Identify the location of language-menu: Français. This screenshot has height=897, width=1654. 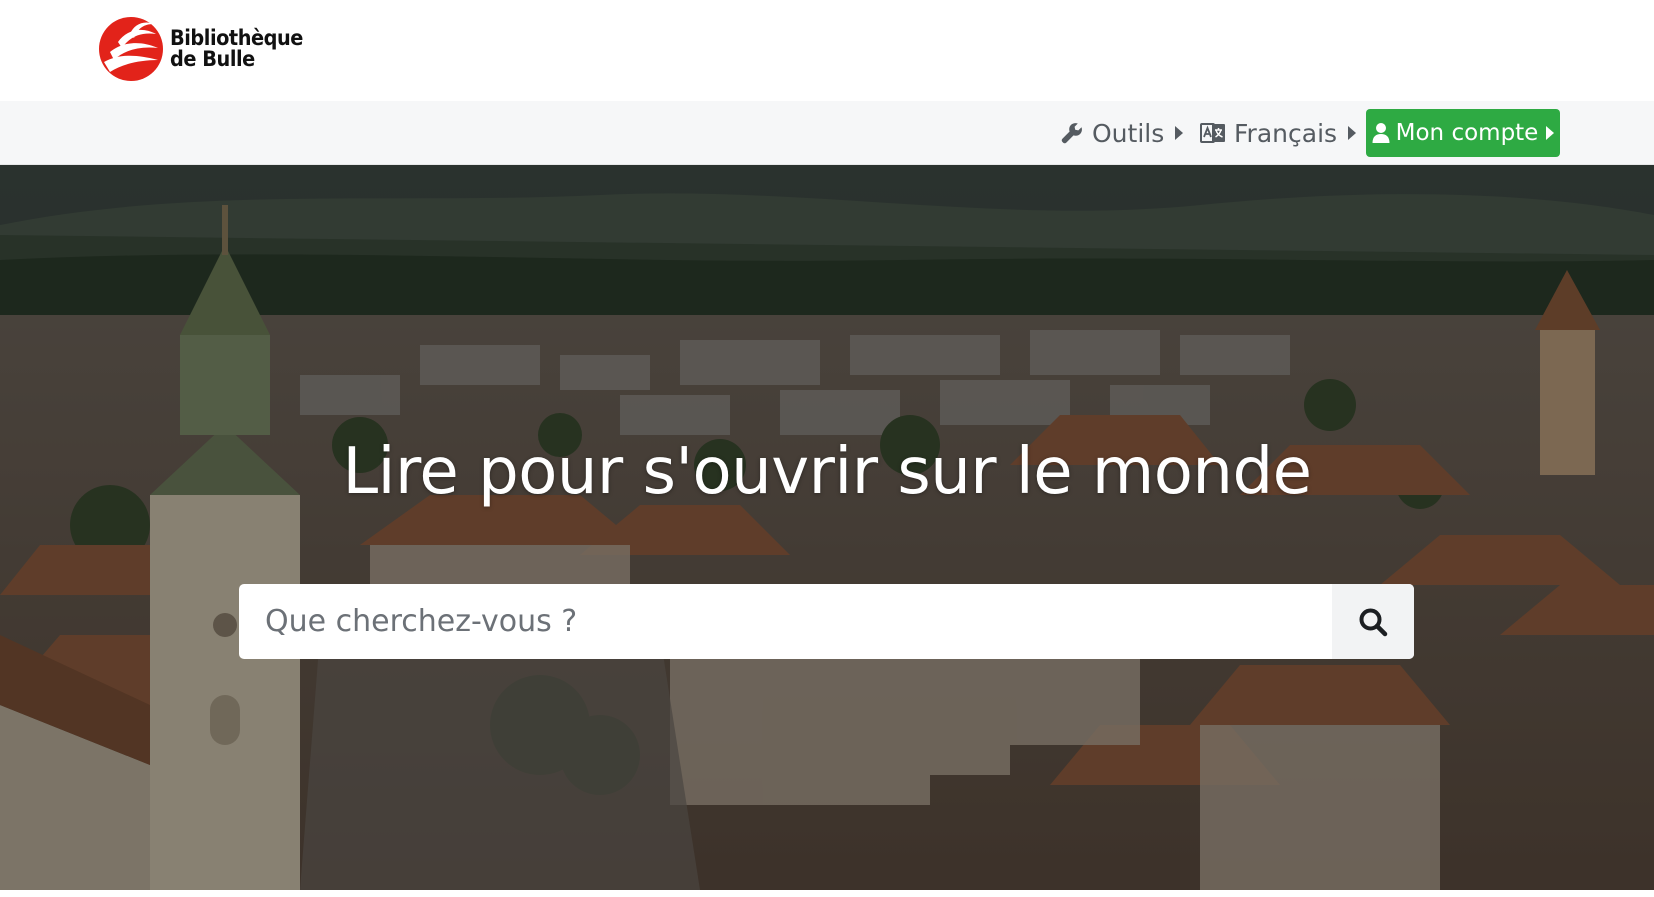
(1278, 133).